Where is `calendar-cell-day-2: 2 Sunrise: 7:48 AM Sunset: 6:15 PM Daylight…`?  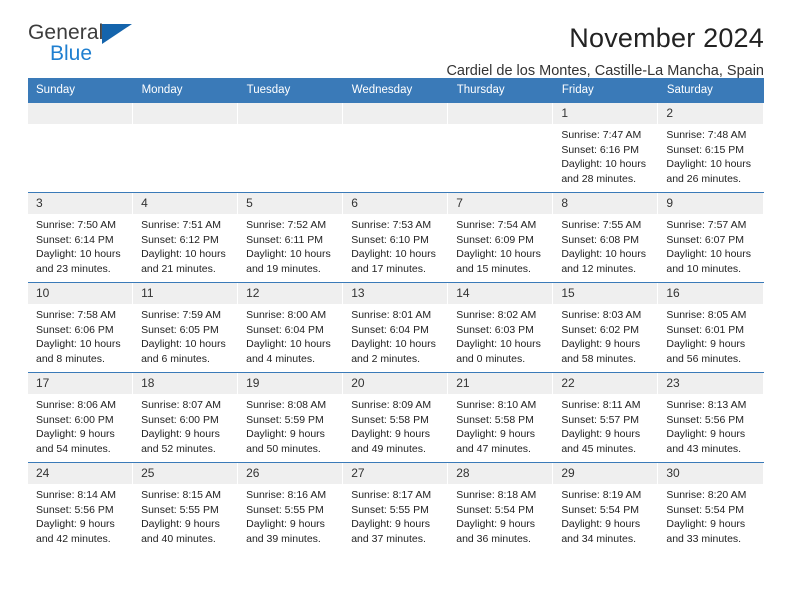
calendar-cell-day-2: 2 Sunrise: 7:48 AM Sunset: 6:15 PM Daylight… is located at coordinates (711, 147).